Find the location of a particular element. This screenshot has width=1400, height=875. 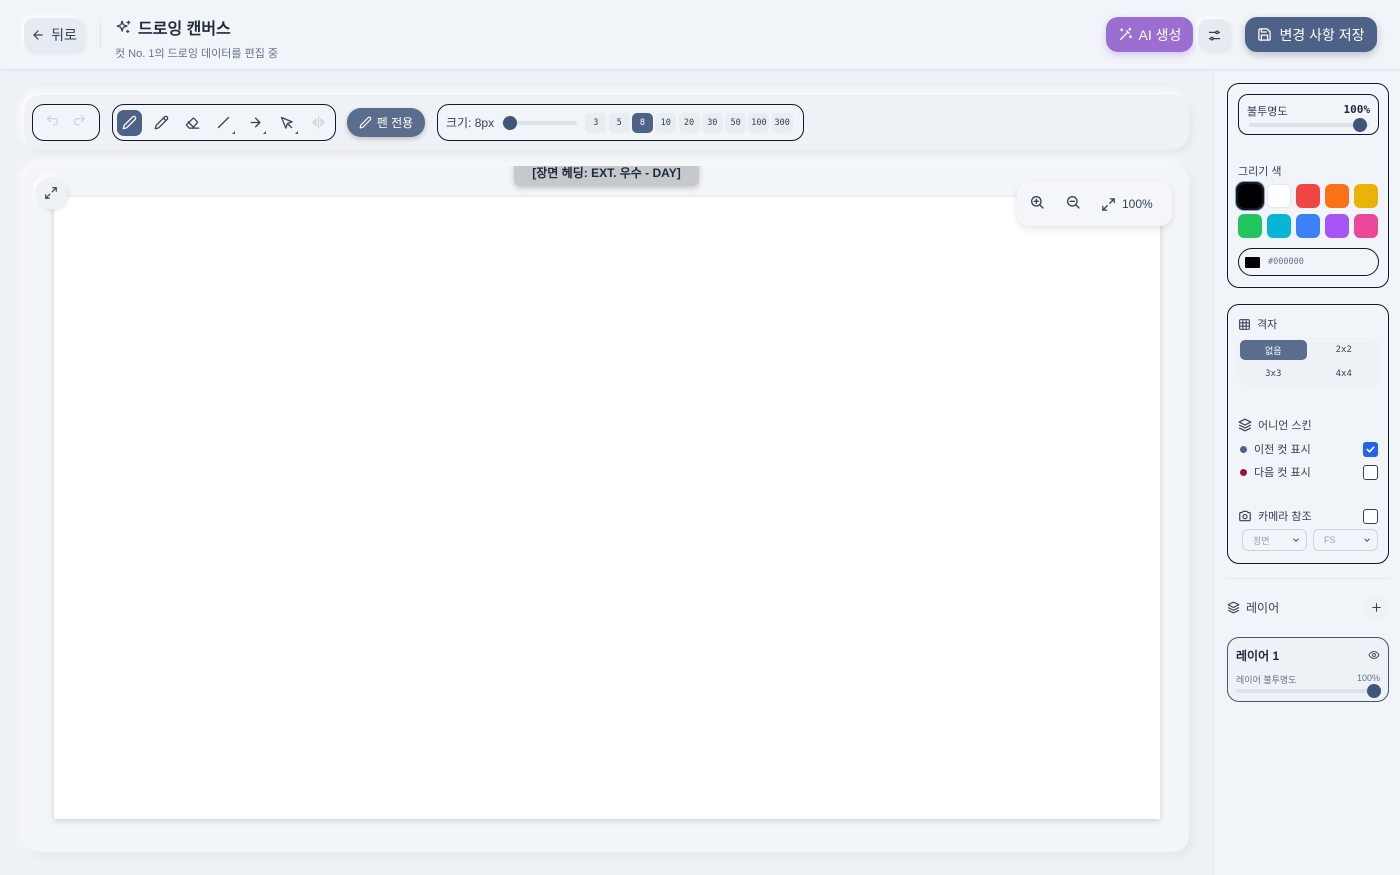

grid-section-header: 격자 is located at coordinates (1257, 324).